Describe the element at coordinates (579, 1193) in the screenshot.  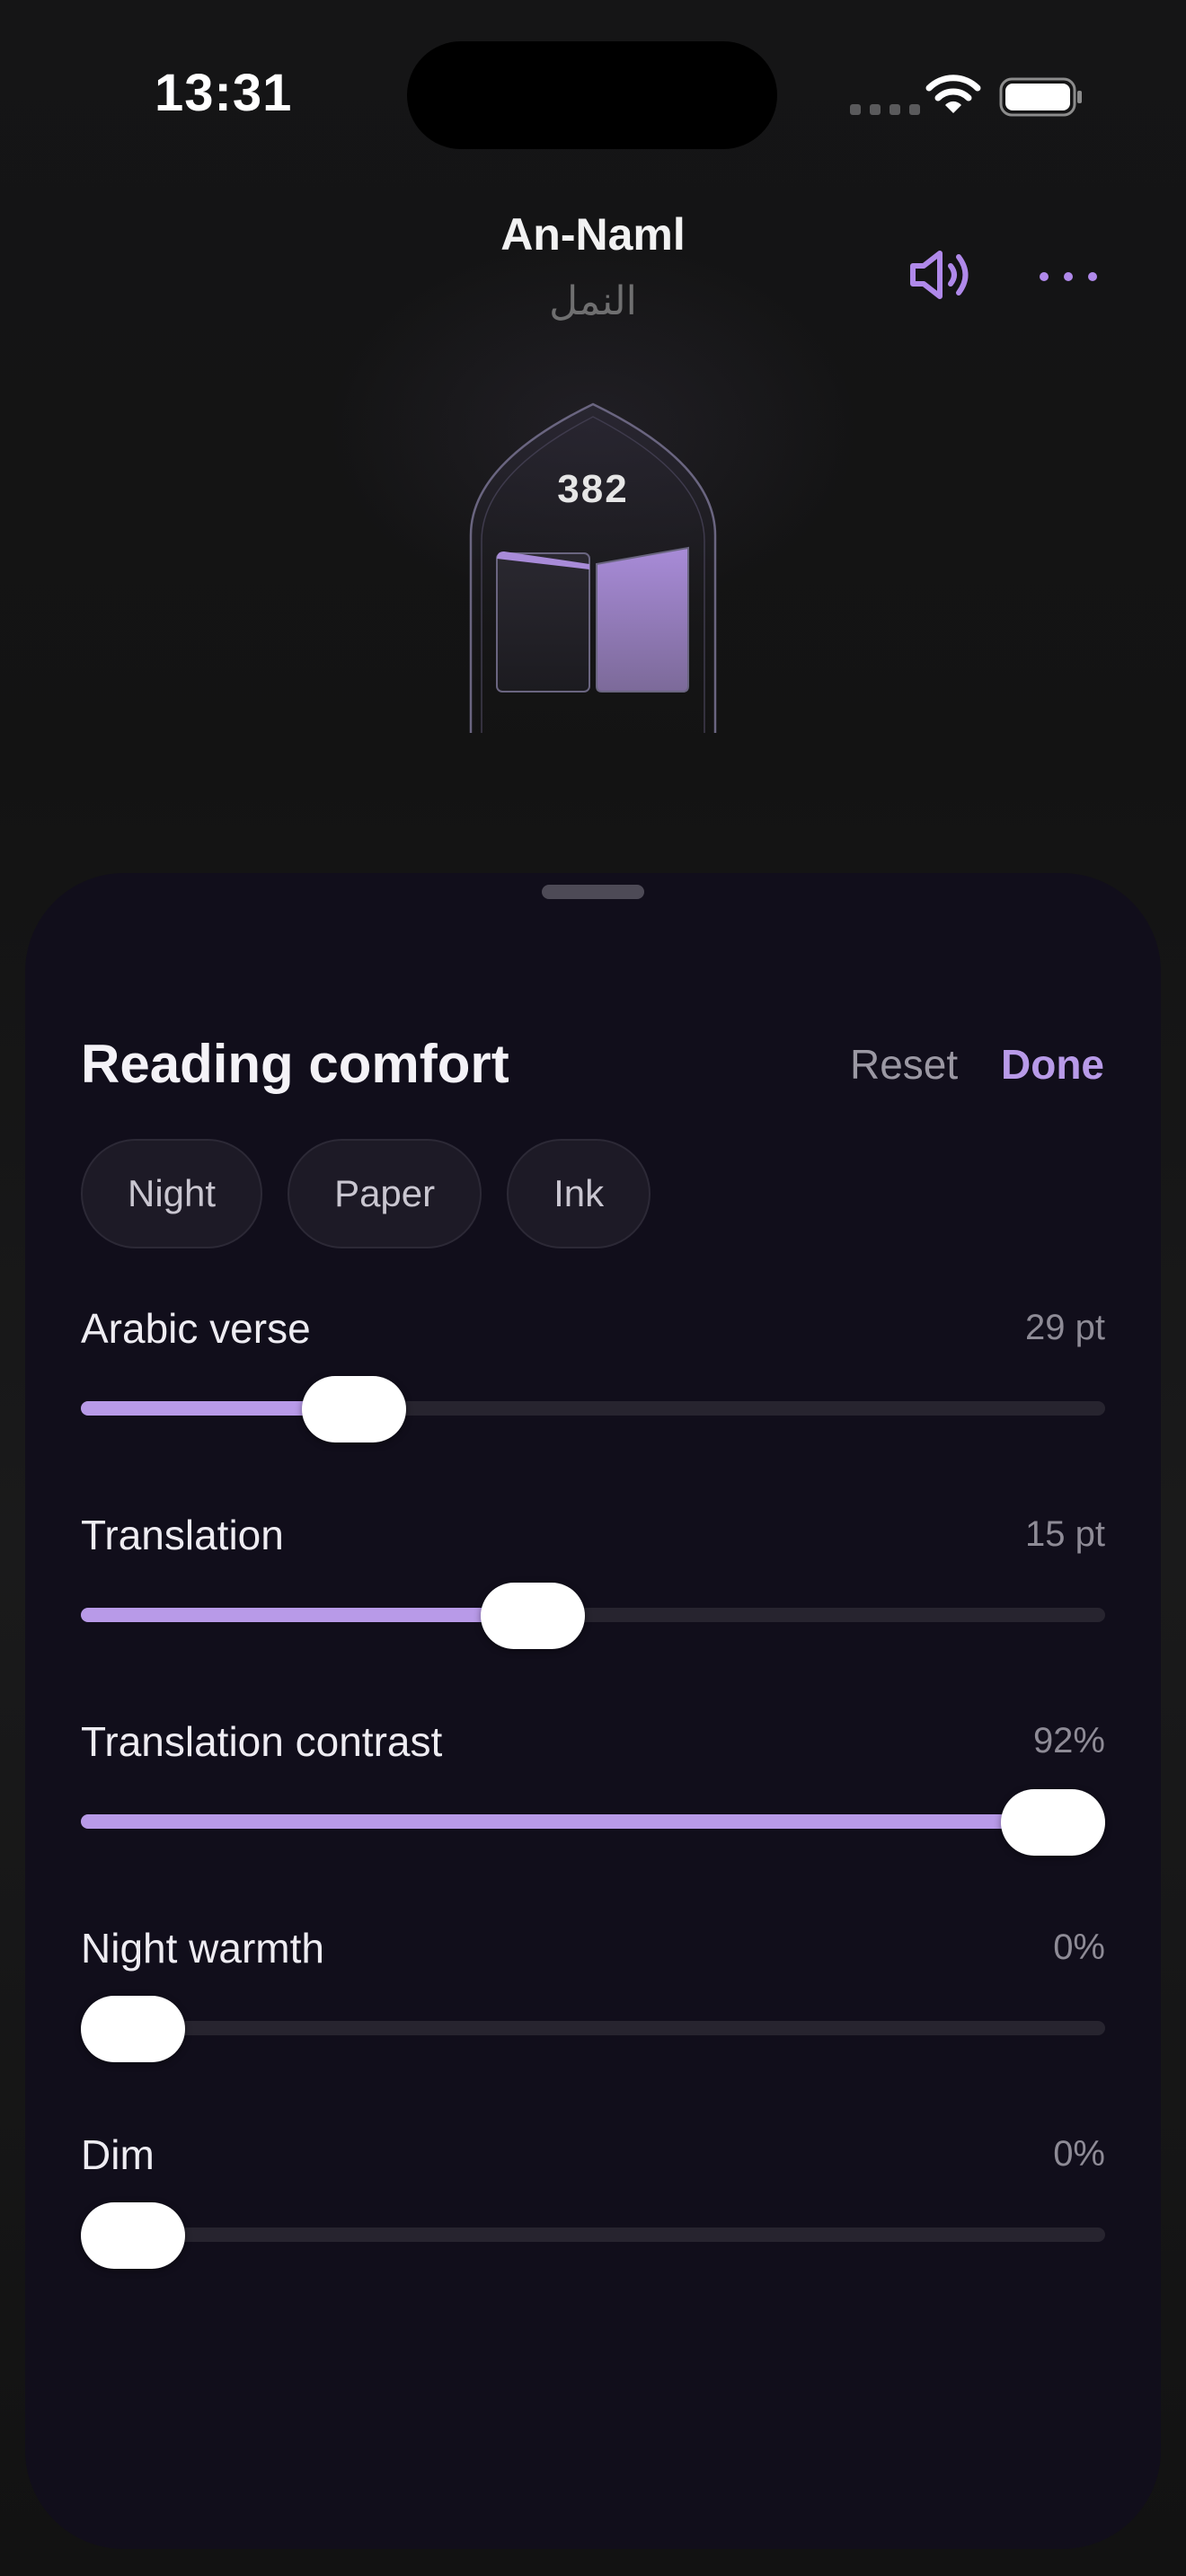
I see `preset-ink-chip: Ink` at that location.